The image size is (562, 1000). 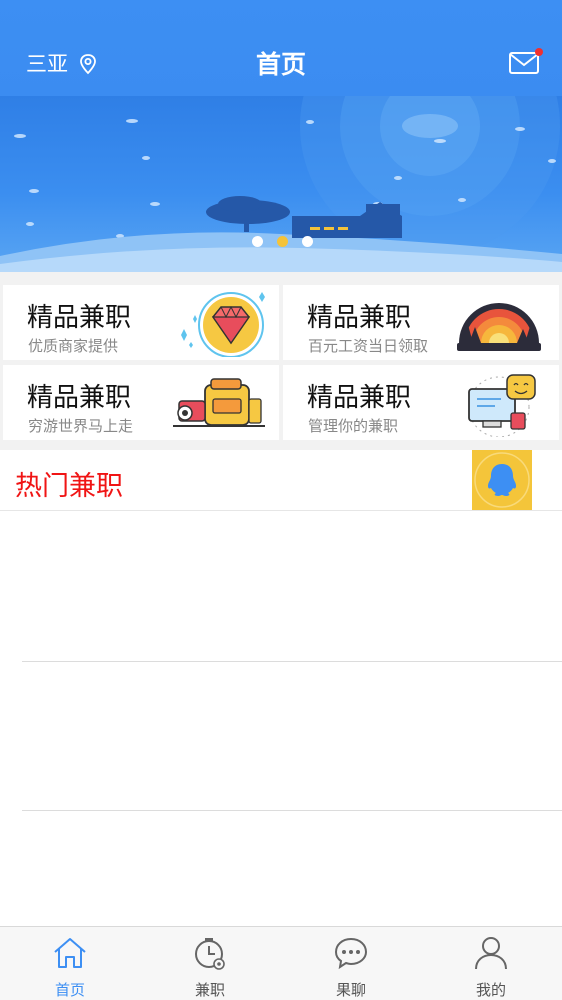 What do you see at coordinates (81, 426) in the screenshot?
I see `card-subtitle: 穷游世界马上走` at bounding box center [81, 426].